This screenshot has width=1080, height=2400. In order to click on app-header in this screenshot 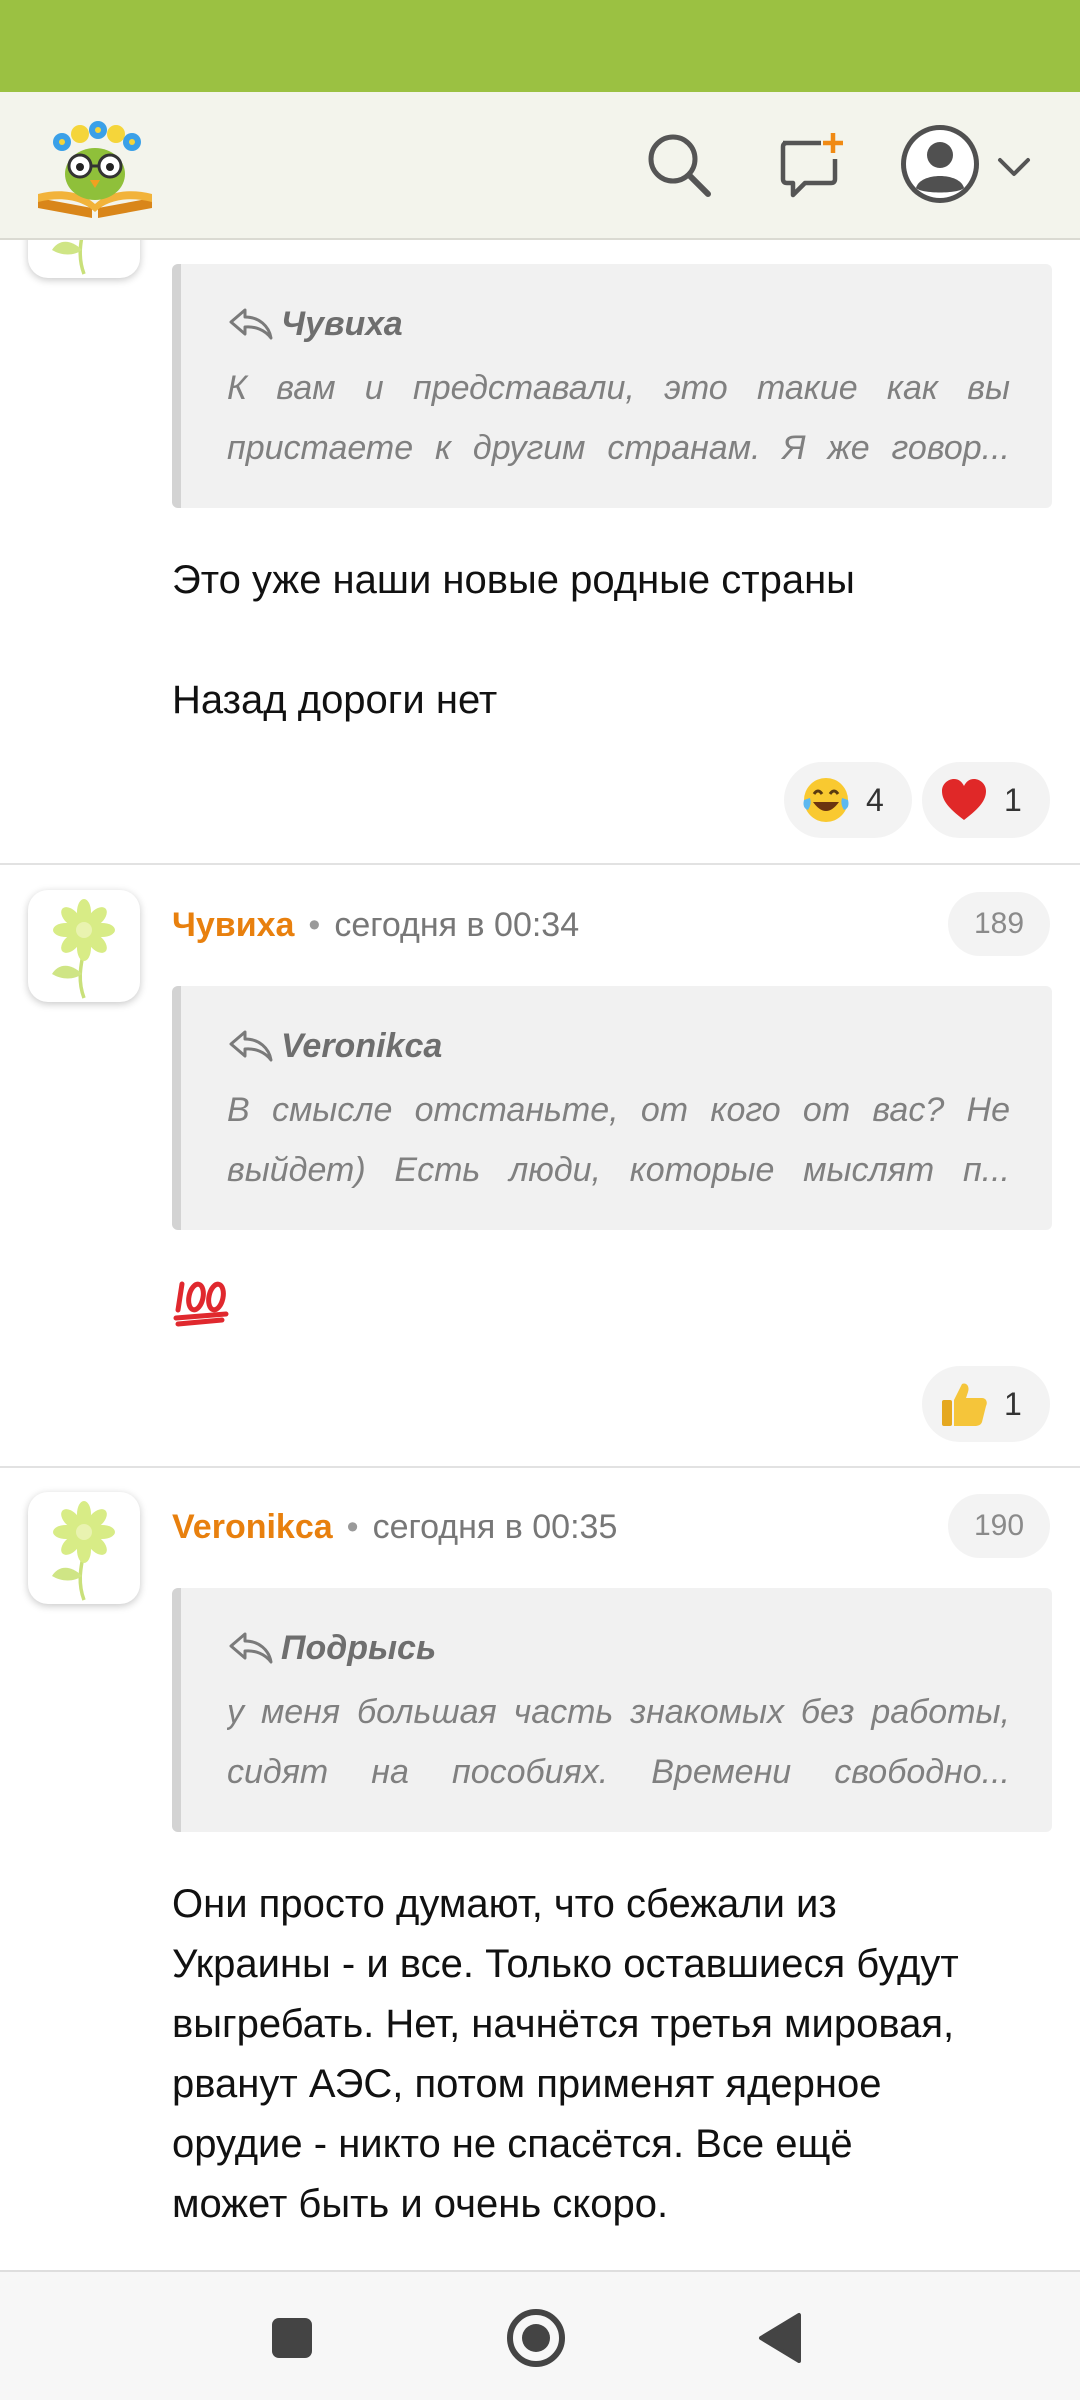, I will do `click(540, 166)`.